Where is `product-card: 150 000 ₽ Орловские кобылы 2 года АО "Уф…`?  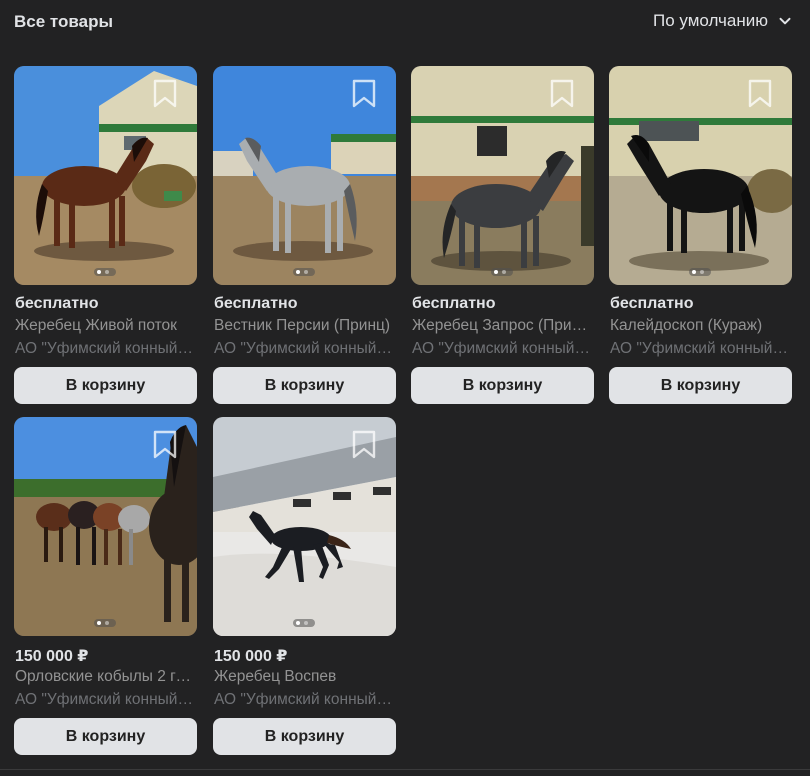 product-card: 150 000 ₽ Орловские кобылы 2 года АО "Уф… is located at coordinates (105, 587).